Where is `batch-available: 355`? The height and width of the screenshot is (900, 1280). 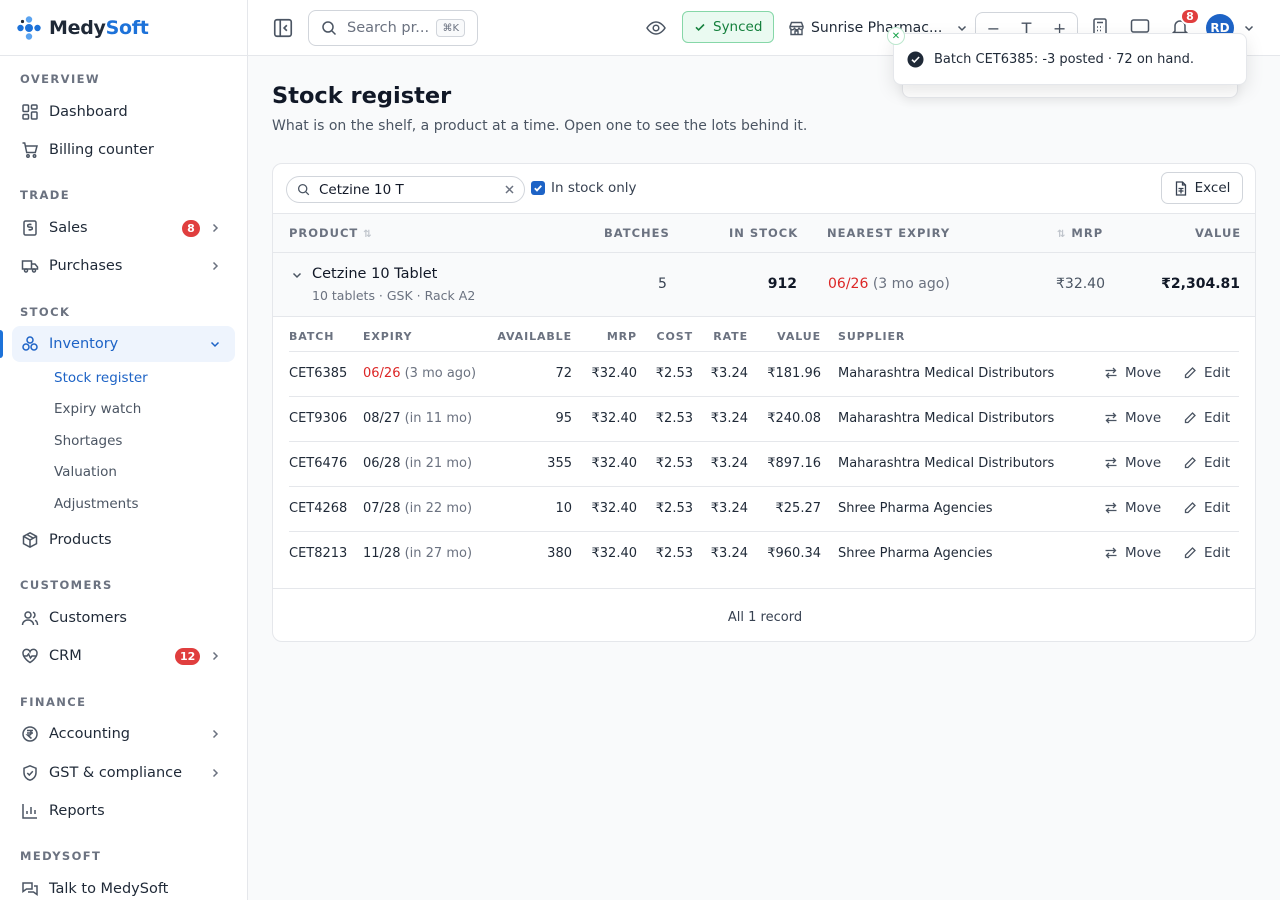 batch-available: 355 is located at coordinates (559, 463).